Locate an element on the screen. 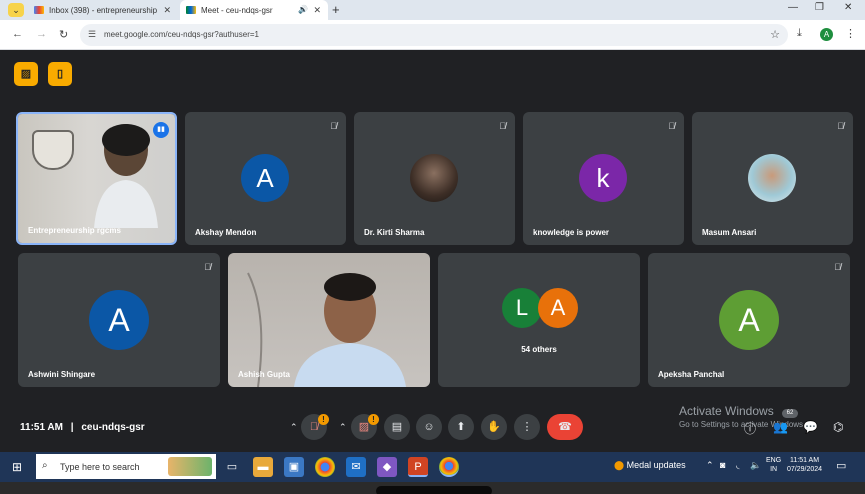 This screenshot has width=865, height=494. participant-name: knowledge is power is located at coordinates (571, 232).